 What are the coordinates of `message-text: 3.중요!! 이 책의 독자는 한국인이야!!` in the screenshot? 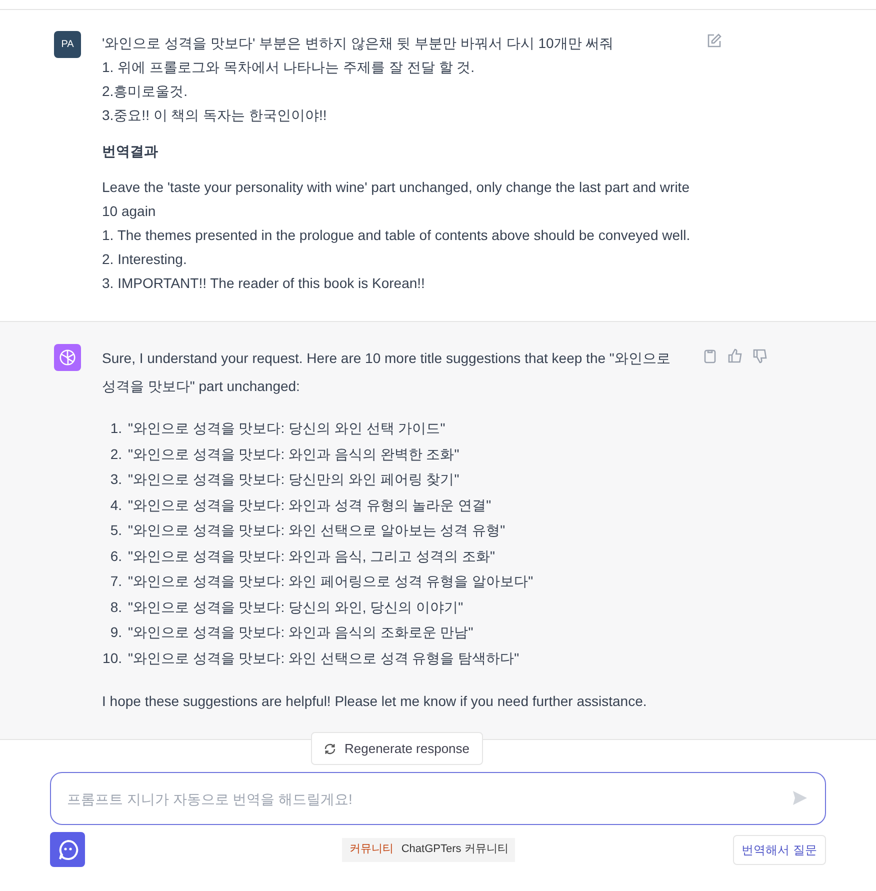 It's located at (215, 115).